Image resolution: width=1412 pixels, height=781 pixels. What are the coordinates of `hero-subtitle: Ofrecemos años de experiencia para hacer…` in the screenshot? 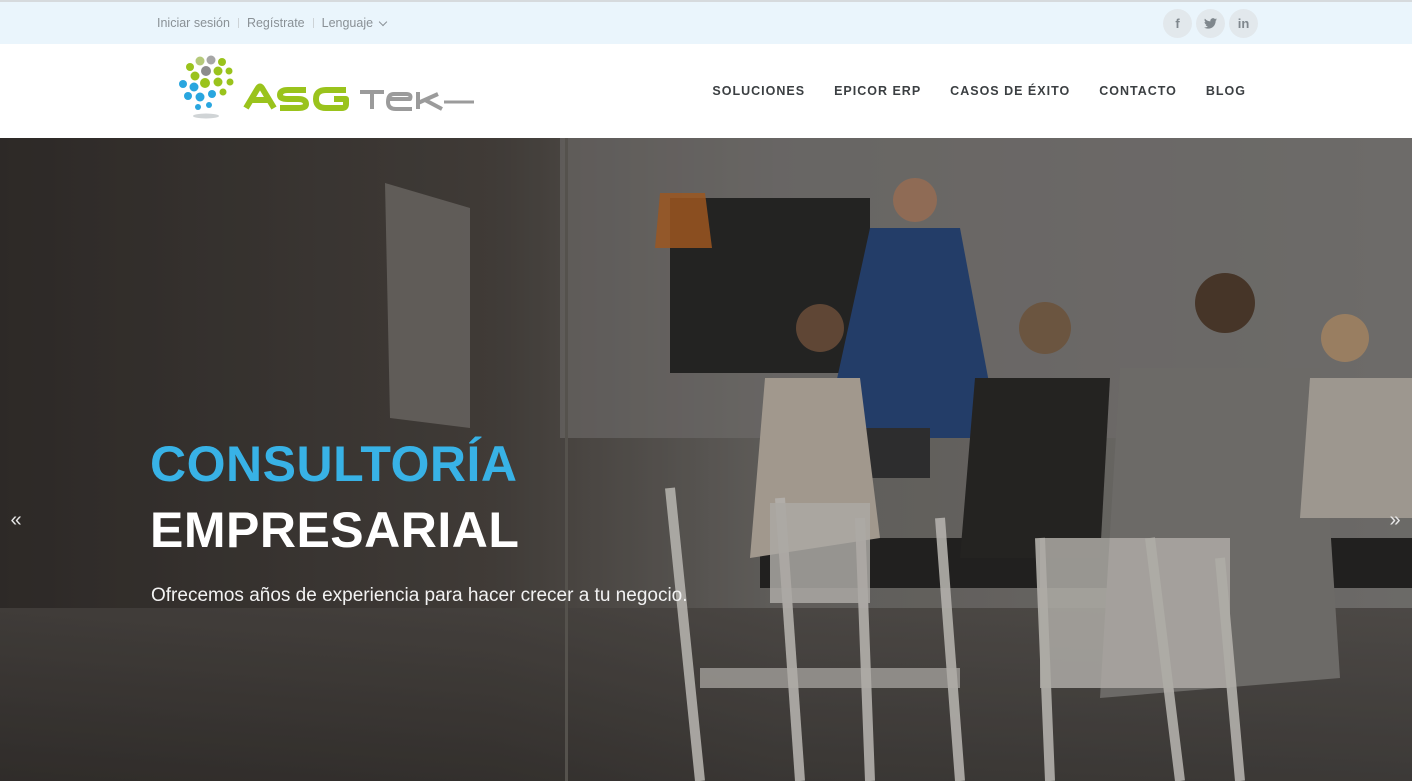 It's located at (419, 595).